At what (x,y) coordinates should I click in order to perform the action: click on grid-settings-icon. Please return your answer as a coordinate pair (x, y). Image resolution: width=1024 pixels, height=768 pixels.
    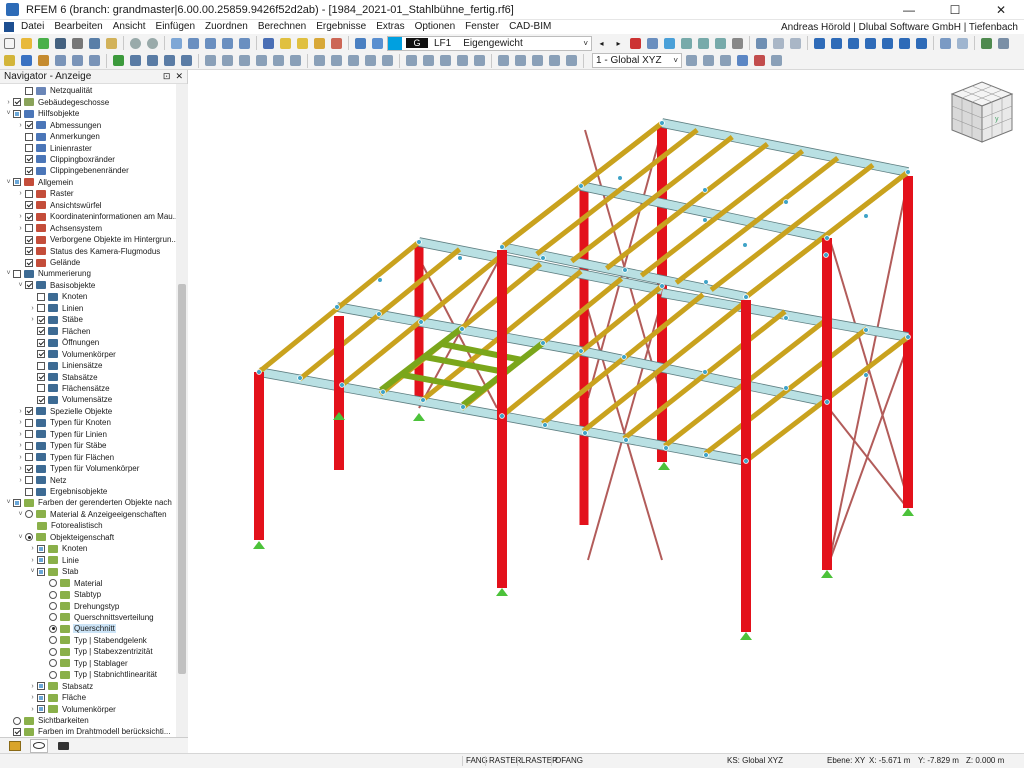
    Looking at the image, I should click on (571, 60).